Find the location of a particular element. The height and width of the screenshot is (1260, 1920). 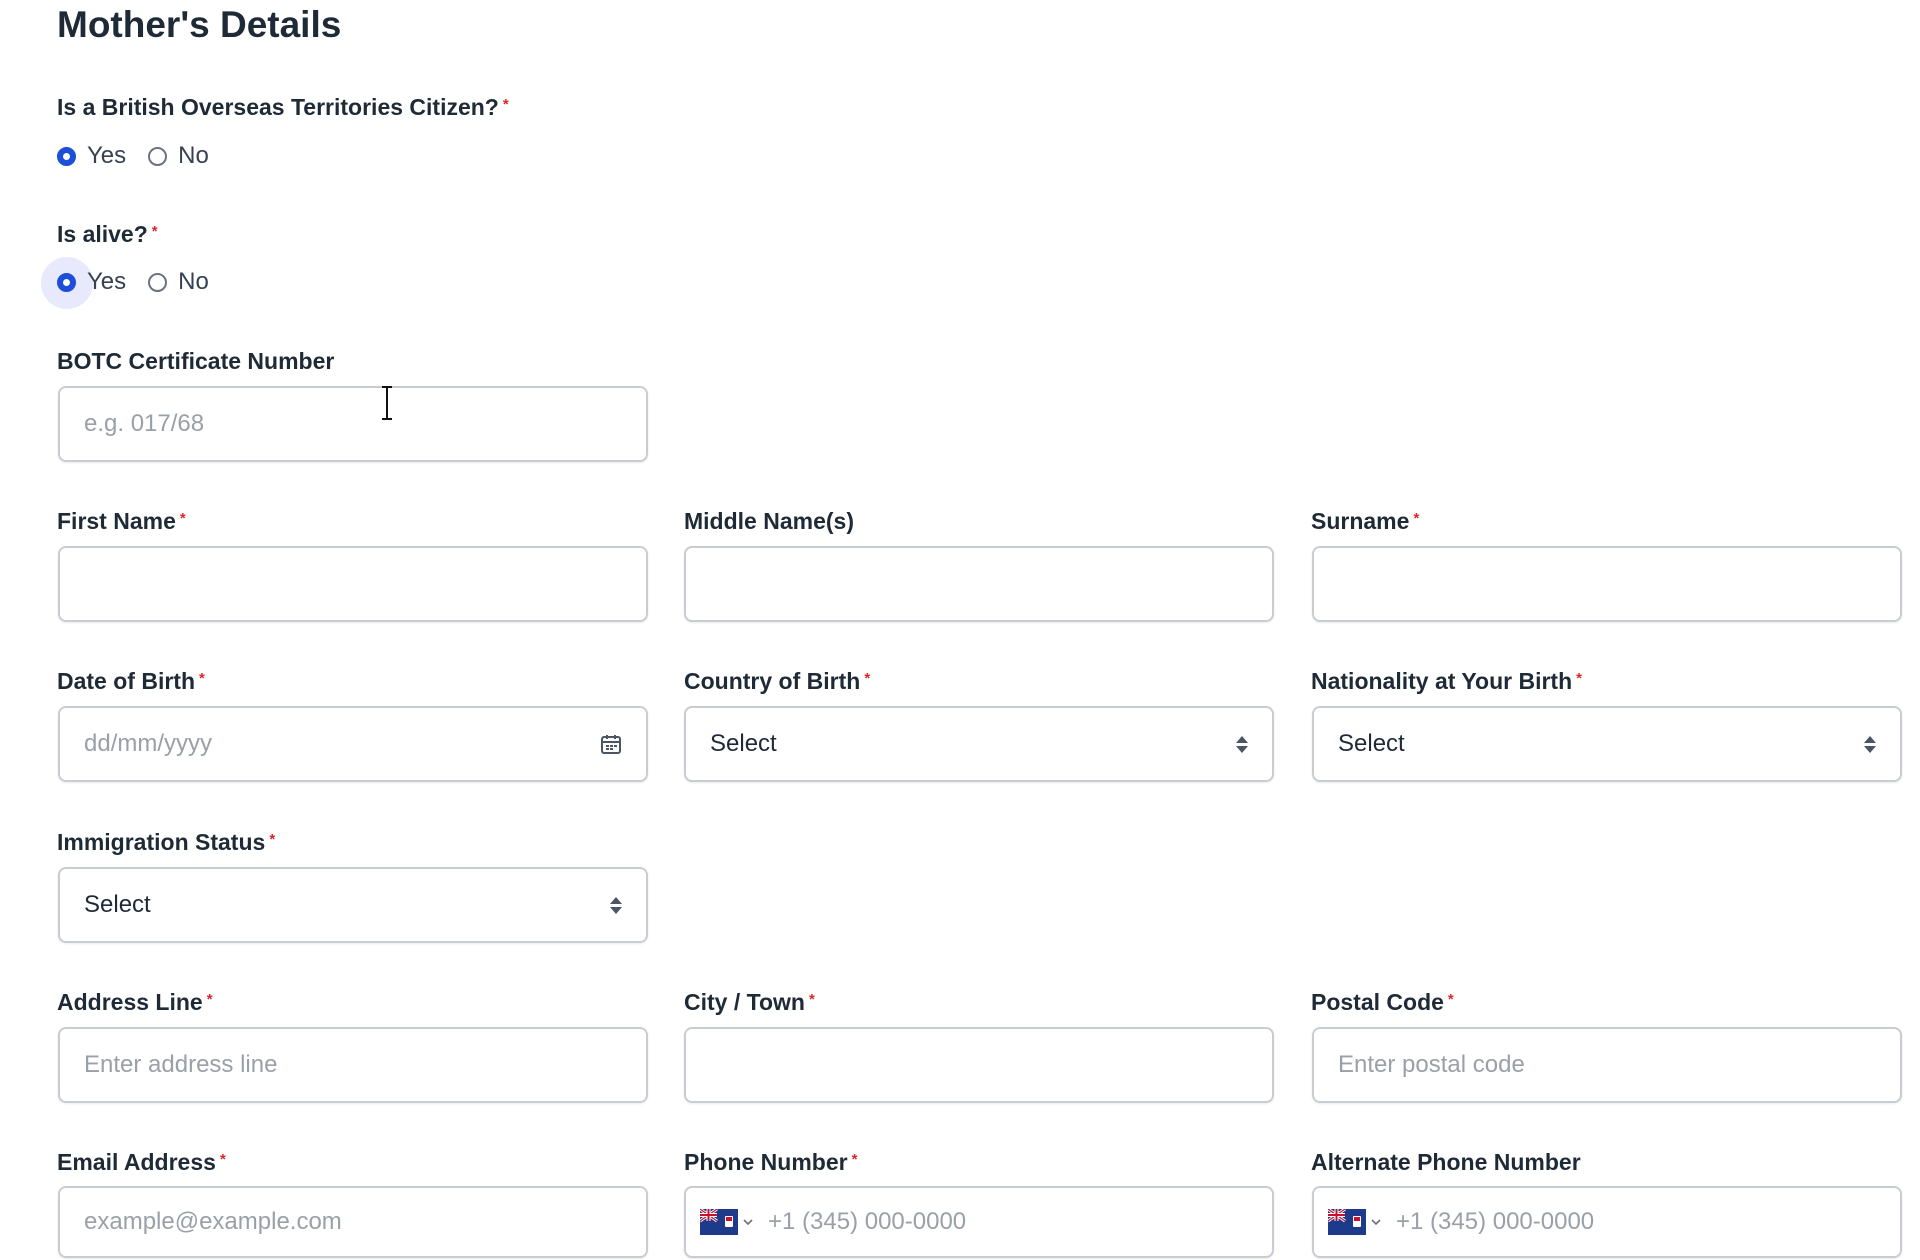

date-of-birth-field is located at coordinates (353, 744).